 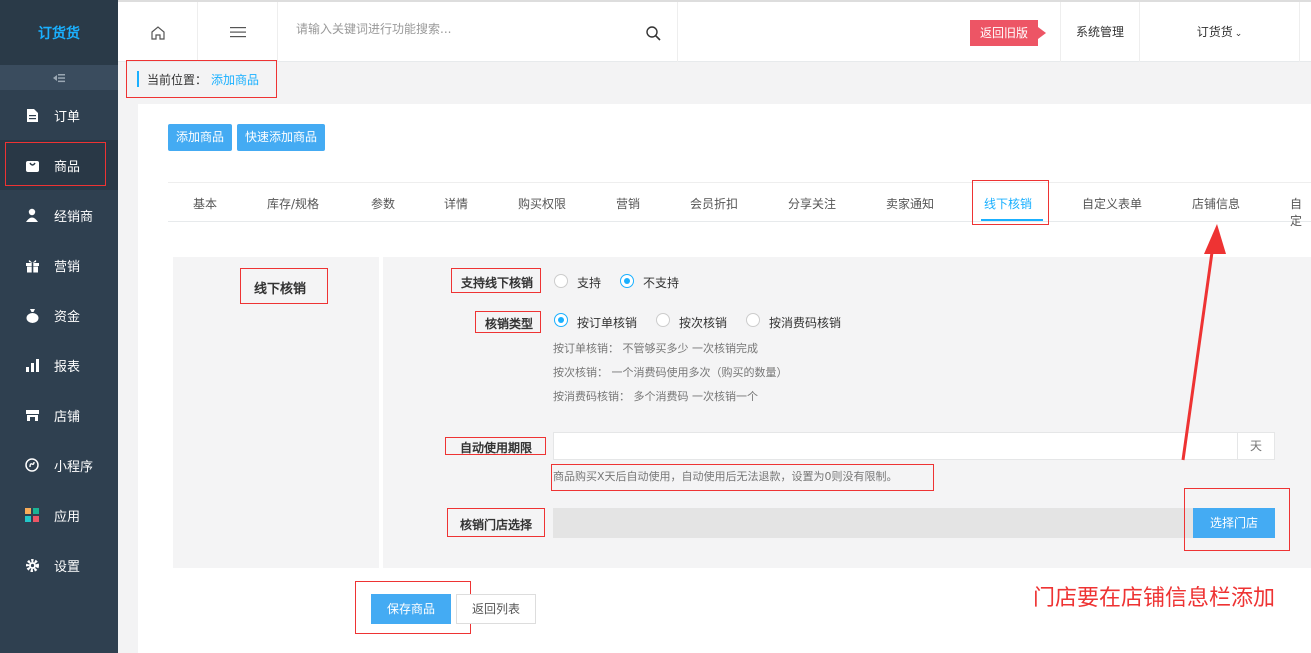 I want to click on tab-basic: 基本, so click(x=205, y=203).